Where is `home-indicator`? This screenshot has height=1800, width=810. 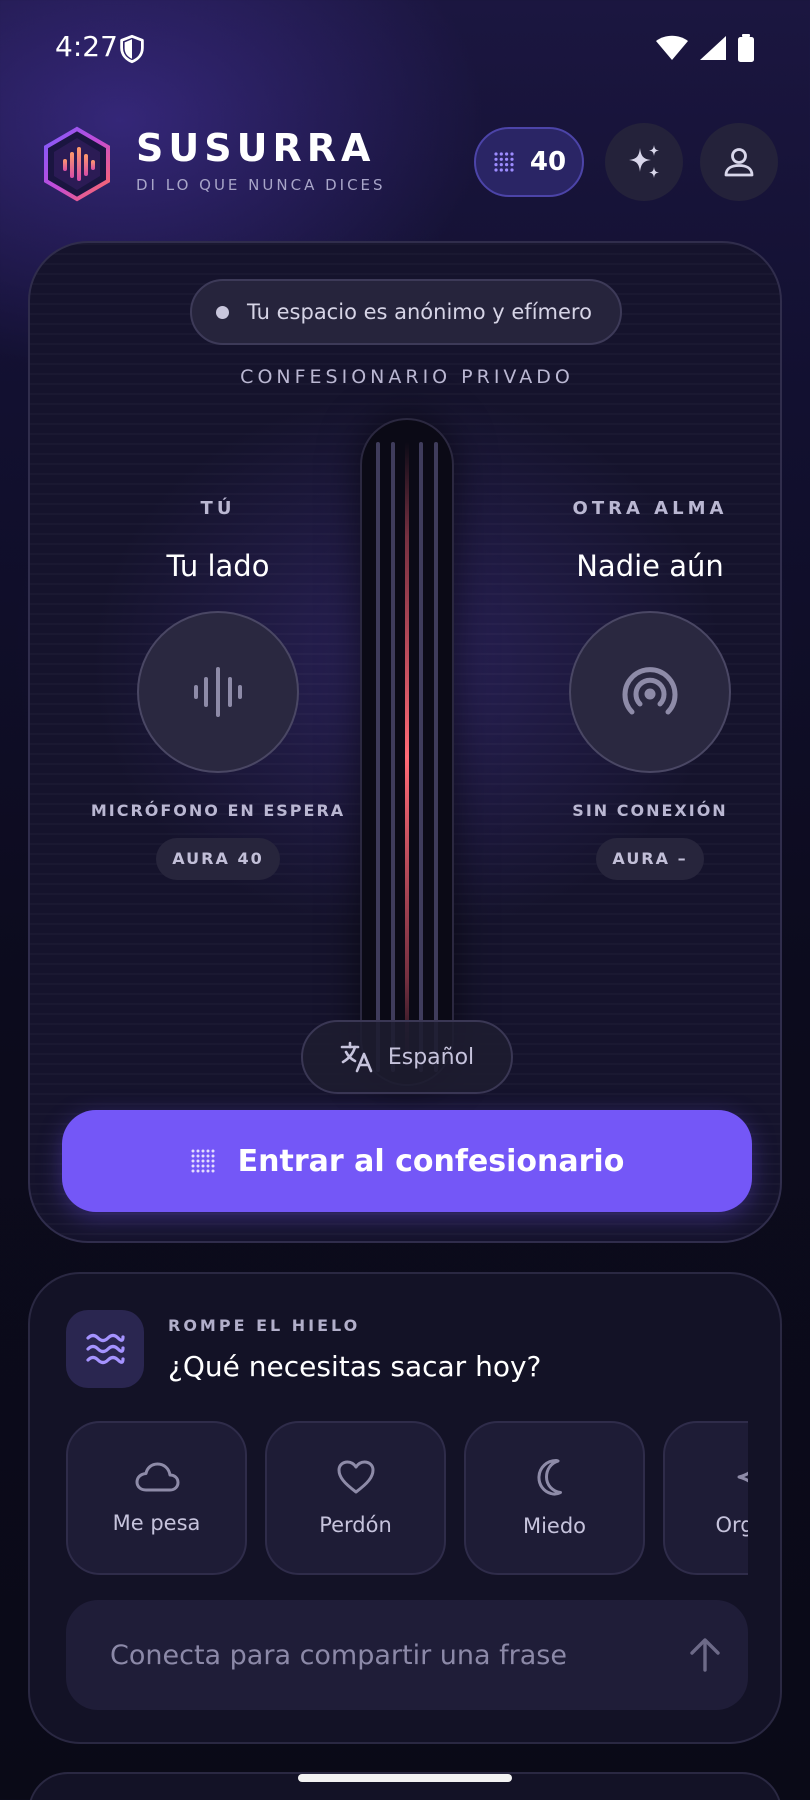
home-indicator is located at coordinates (405, 1778).